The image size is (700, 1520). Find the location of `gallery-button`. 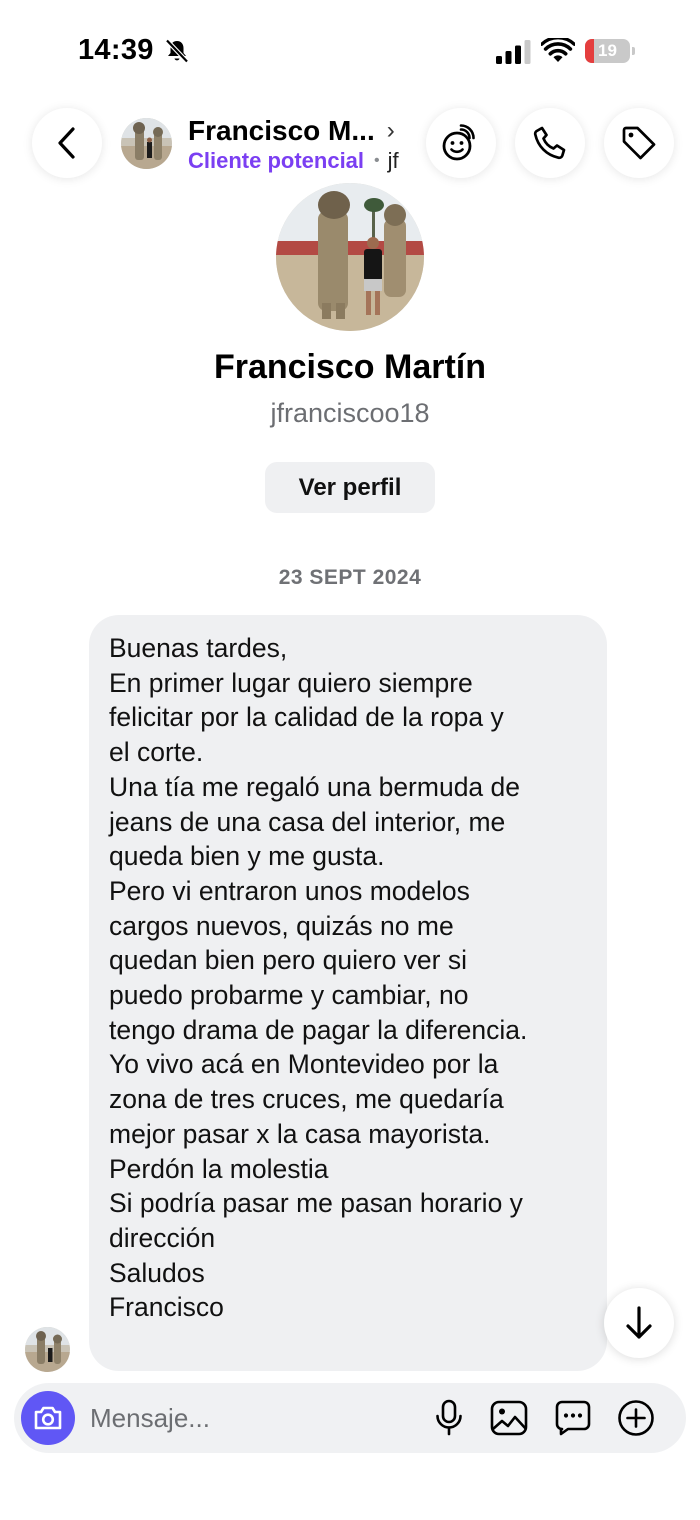

gallery-button is located at coordinates (509, 1418).